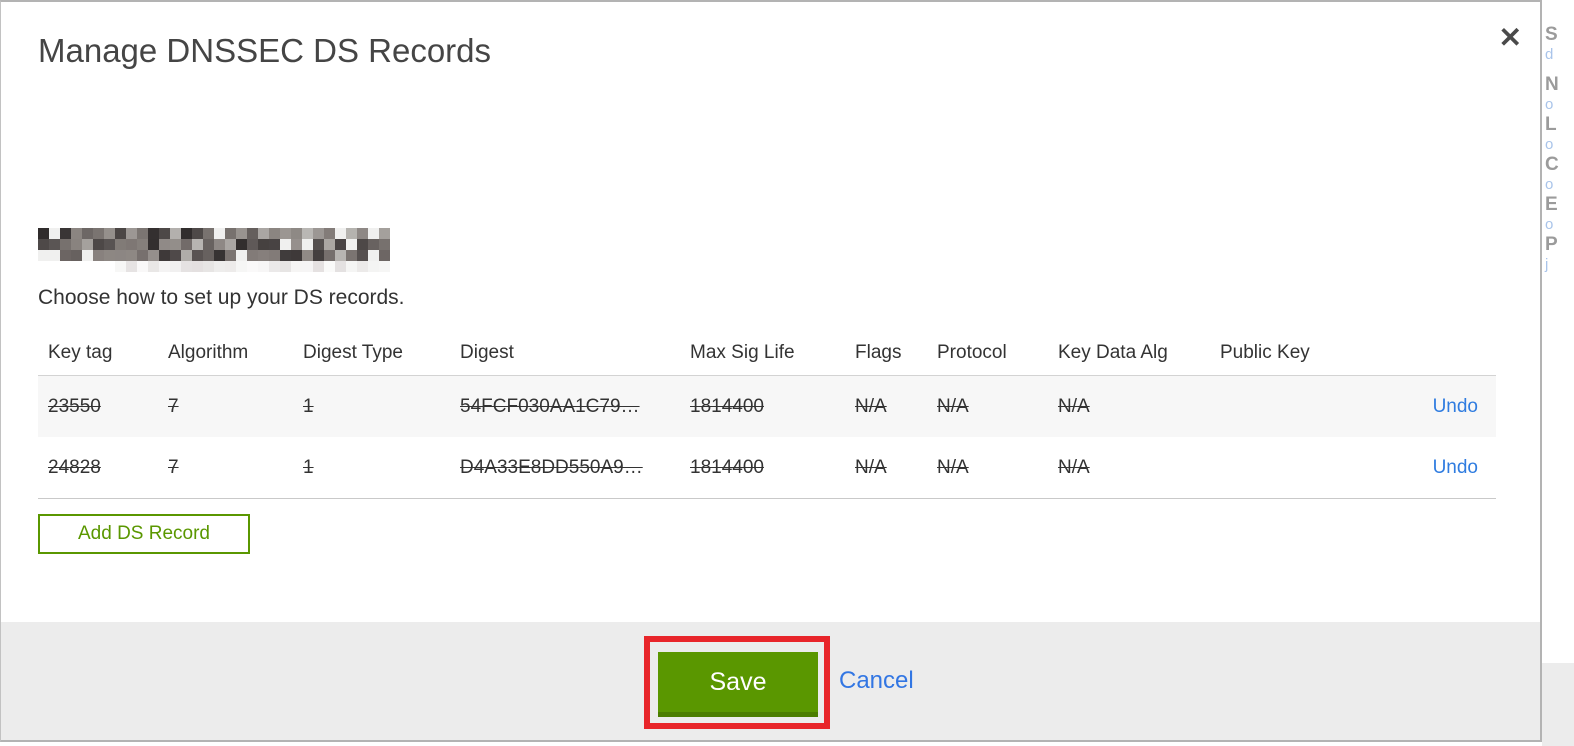 This screenshot has height=746, width=1574. What do you see at coordinates (1551, 204) in the screenshot?
I see `background-page-fragment: E` at bounding box center [1551, 204].